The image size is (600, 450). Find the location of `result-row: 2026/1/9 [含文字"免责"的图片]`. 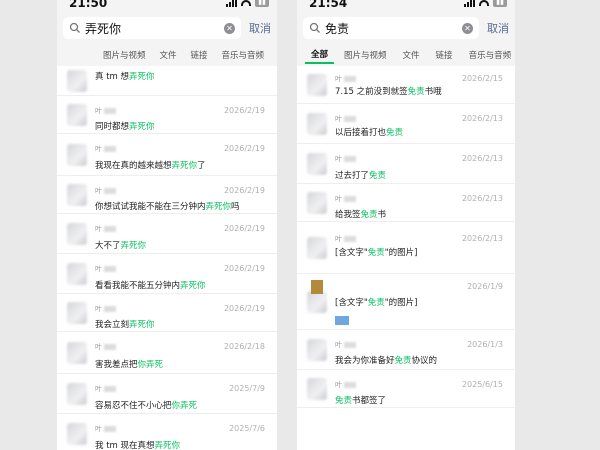

result-row: 2026/1/9 [含文字"免责"的图片] is located at coordinates (406, 302).